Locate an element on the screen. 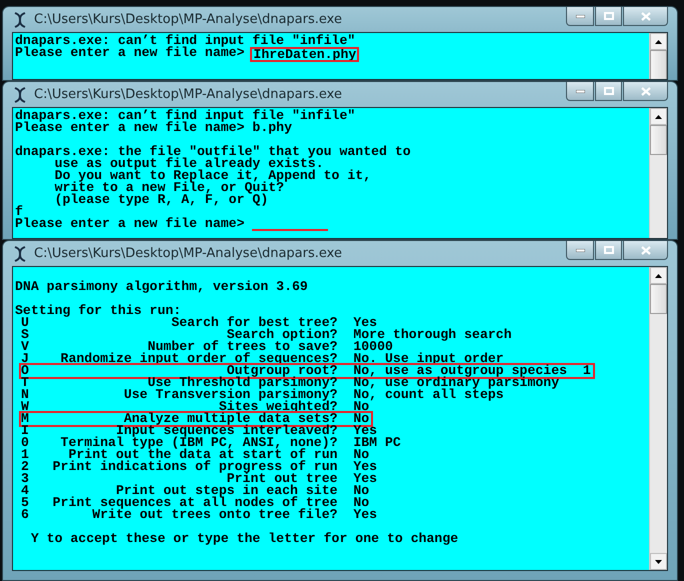  option-key: 5 is located at coordinates (37, 503).